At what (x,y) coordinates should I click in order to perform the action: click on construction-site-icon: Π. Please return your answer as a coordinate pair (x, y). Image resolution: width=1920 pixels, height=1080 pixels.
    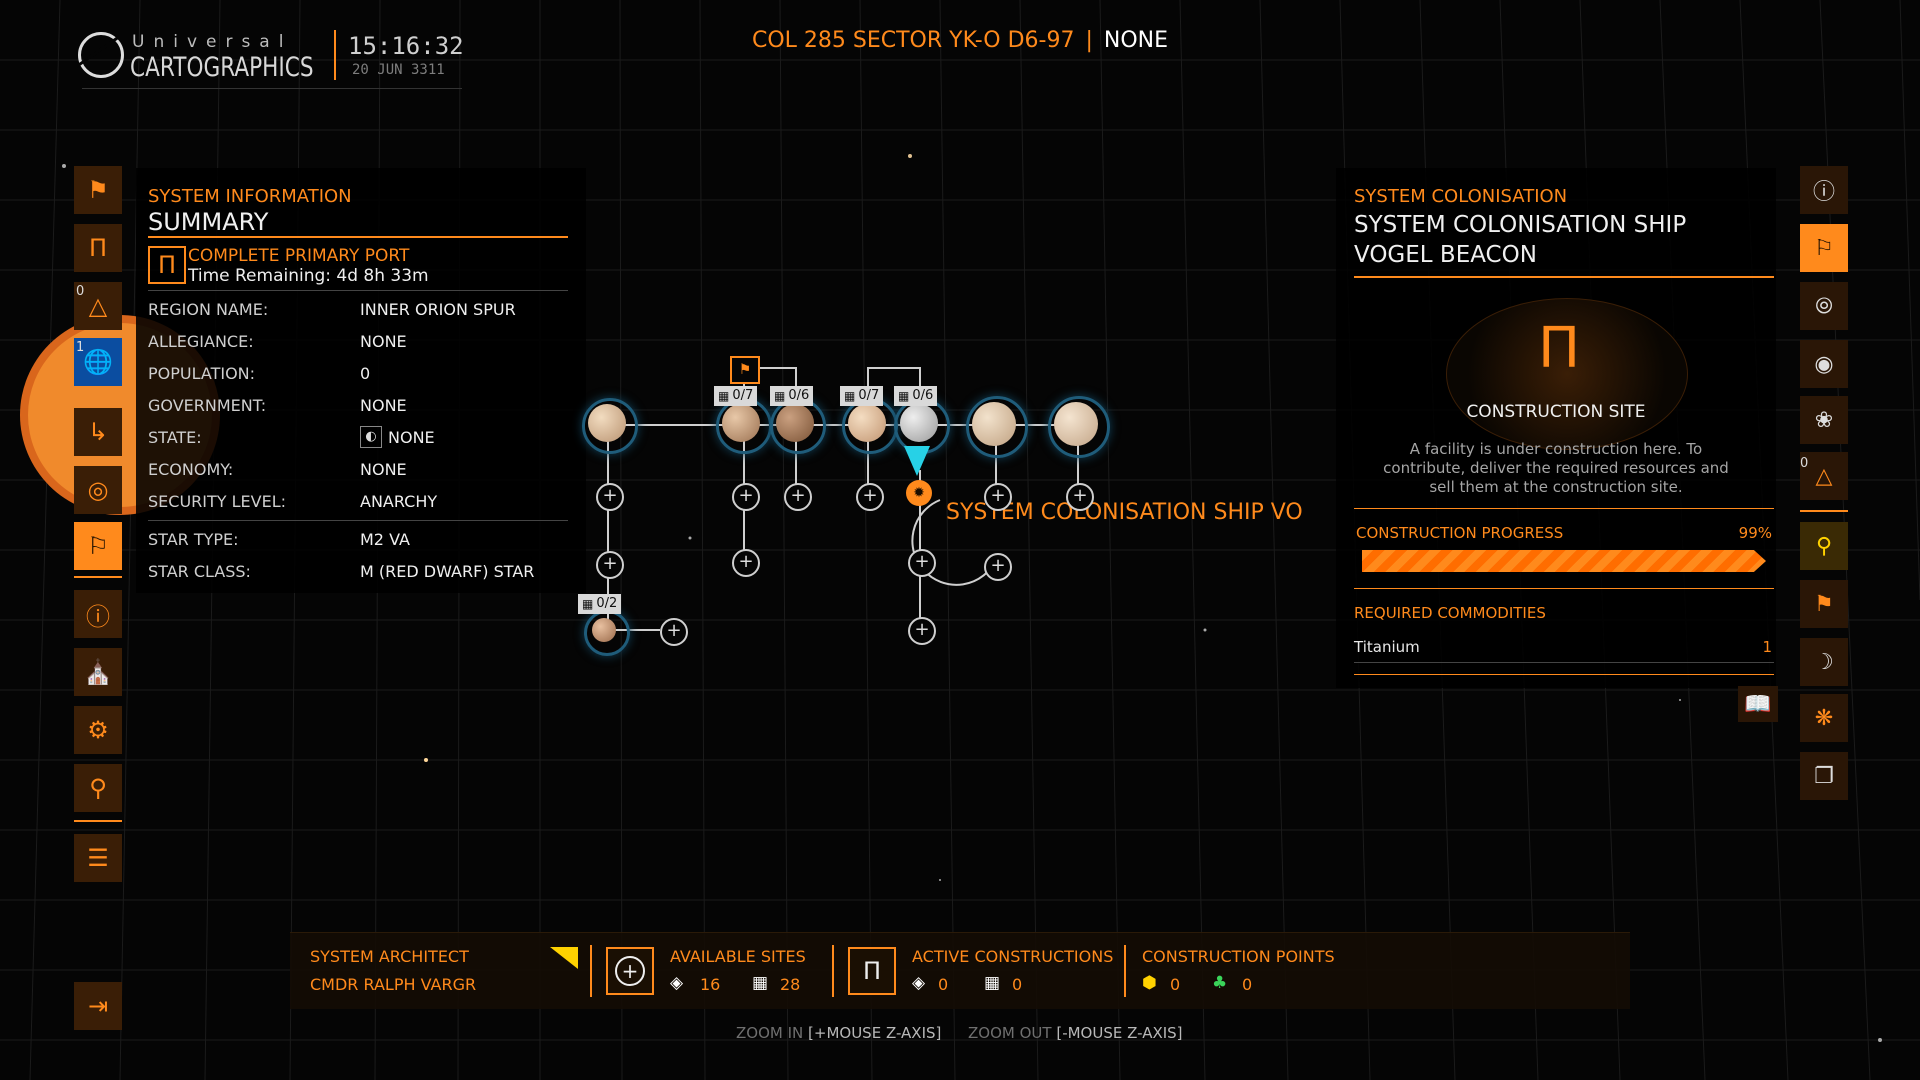
    Looking at the image, I should click on (1559, 348).